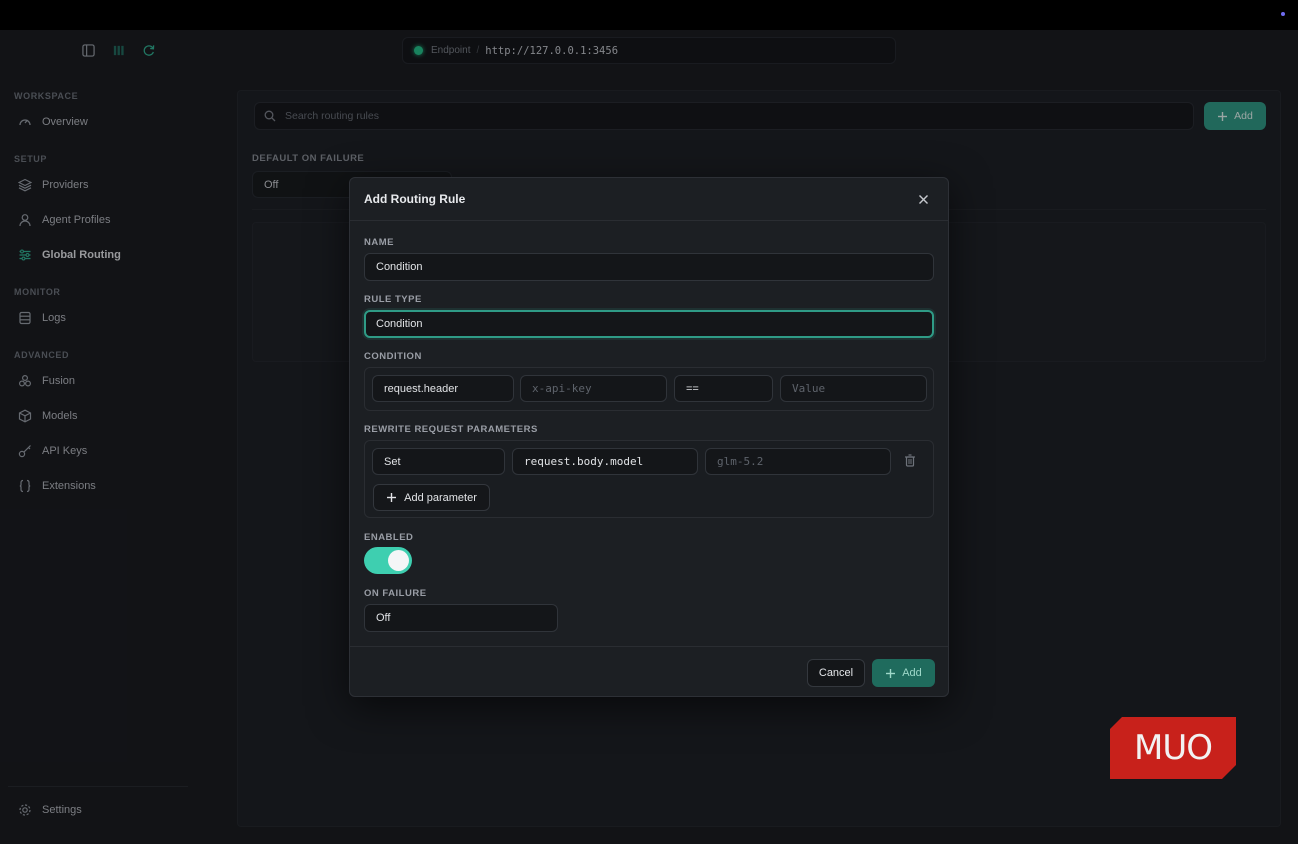 The height and width of the screenshot is (844, 1298). Describe the element at coordinates (853, 388) in the screenshot. I see `condition-value-input: Value` at that location.